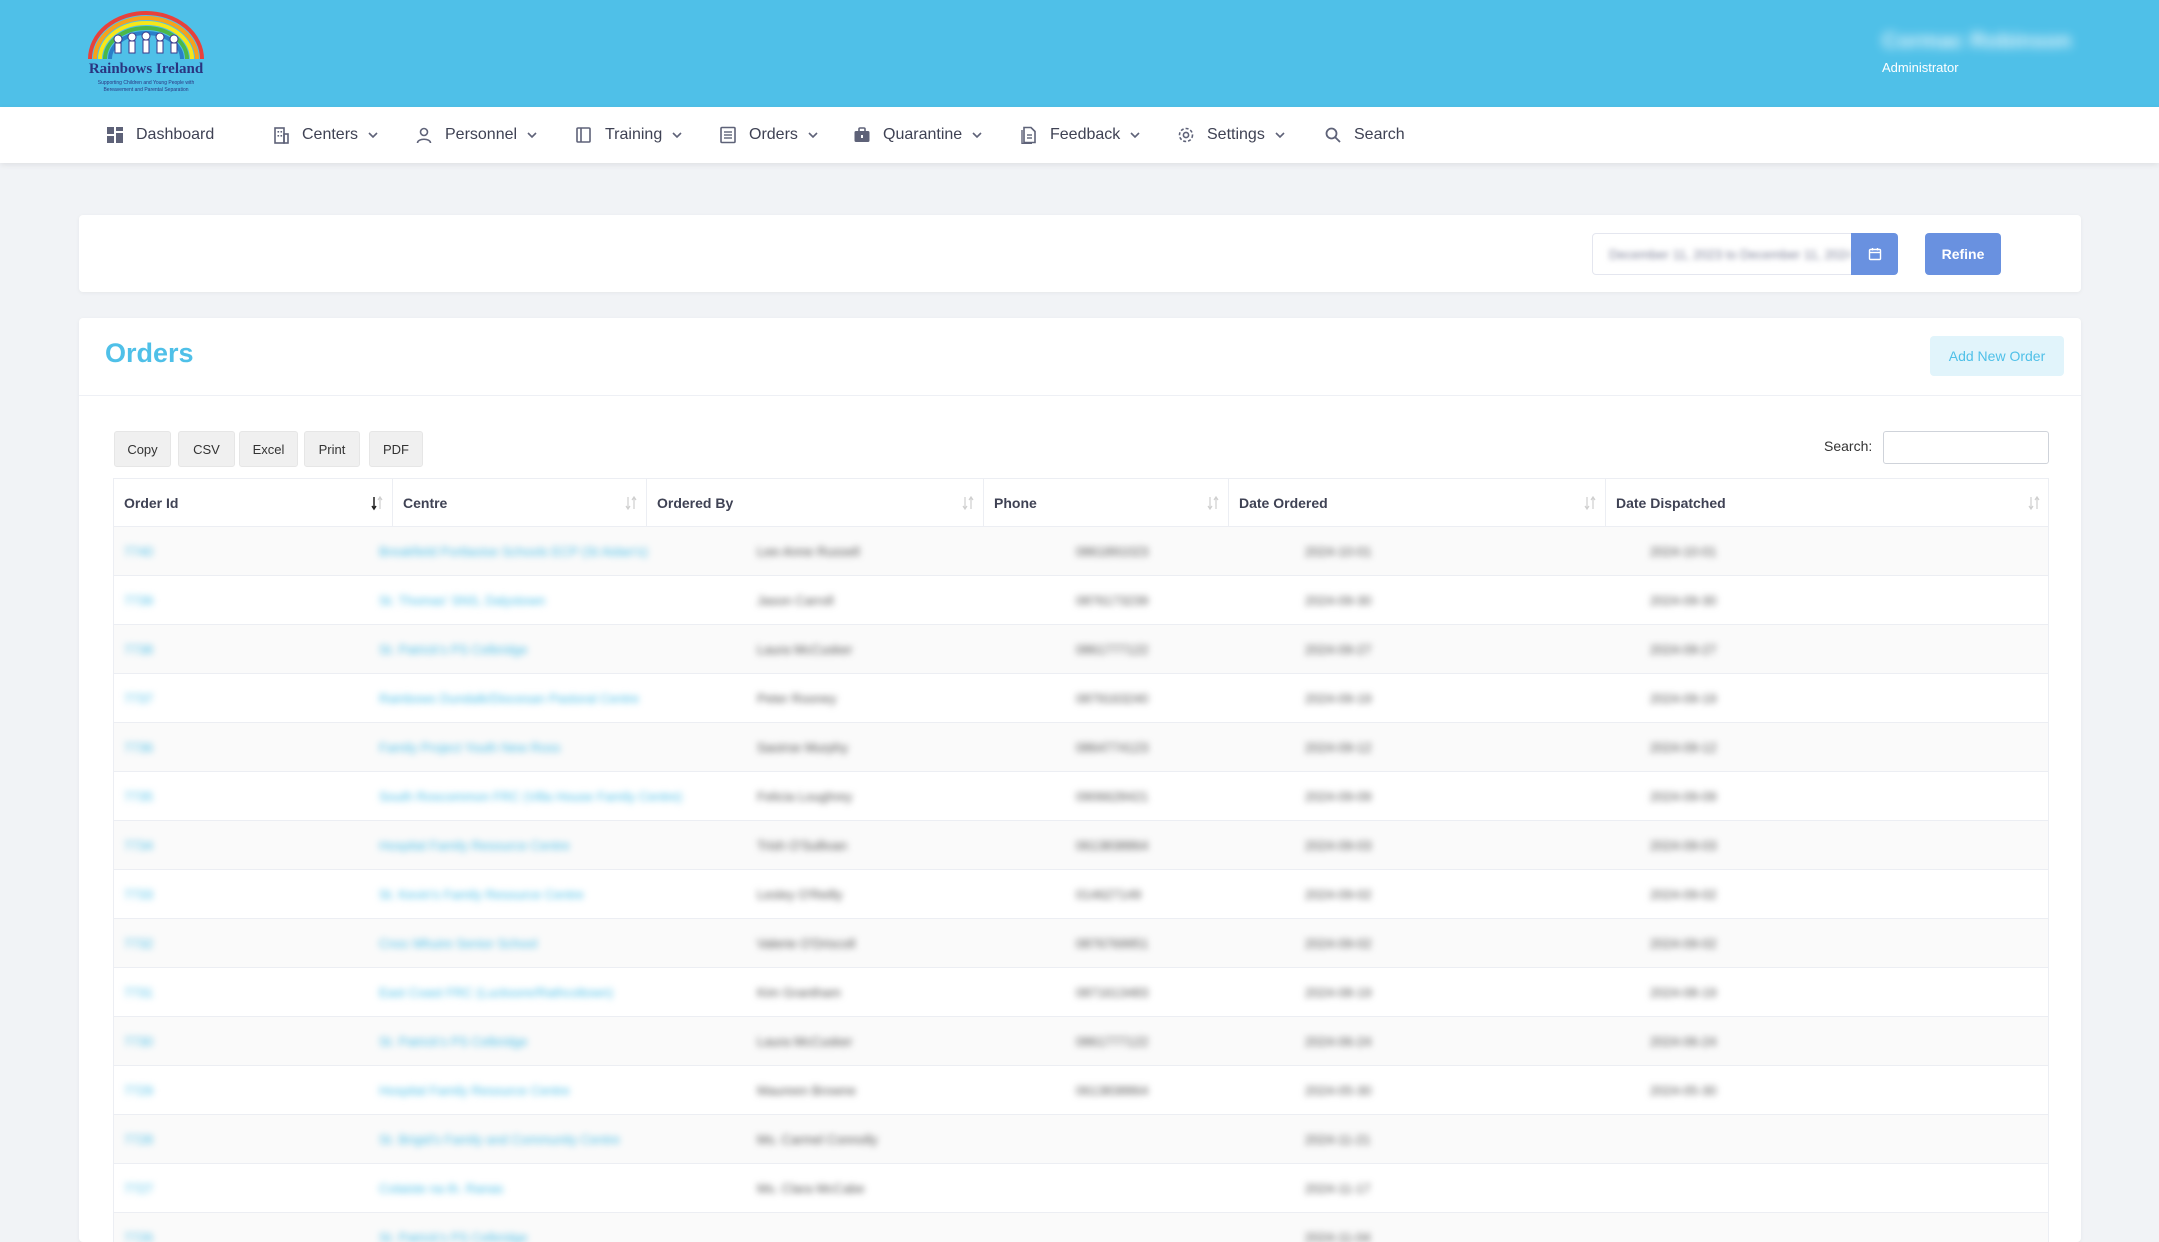 The width and height of the screenshot is (2159, 1242). I want to click on centre-link: St. Brigid's Family and Community Centre, so click(499, 1139).